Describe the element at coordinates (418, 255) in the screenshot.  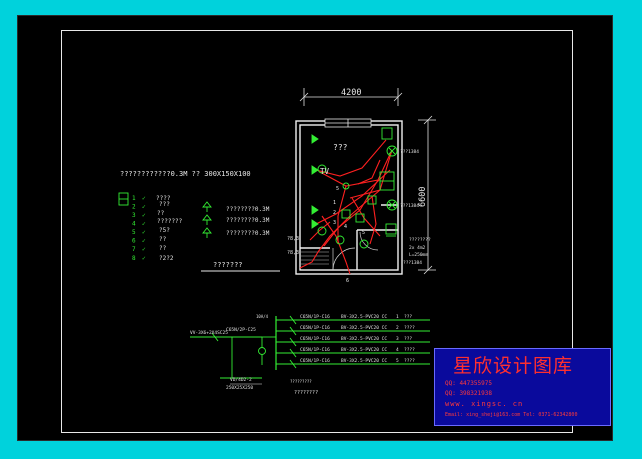
I see `side-note: L=250mm` at that location.